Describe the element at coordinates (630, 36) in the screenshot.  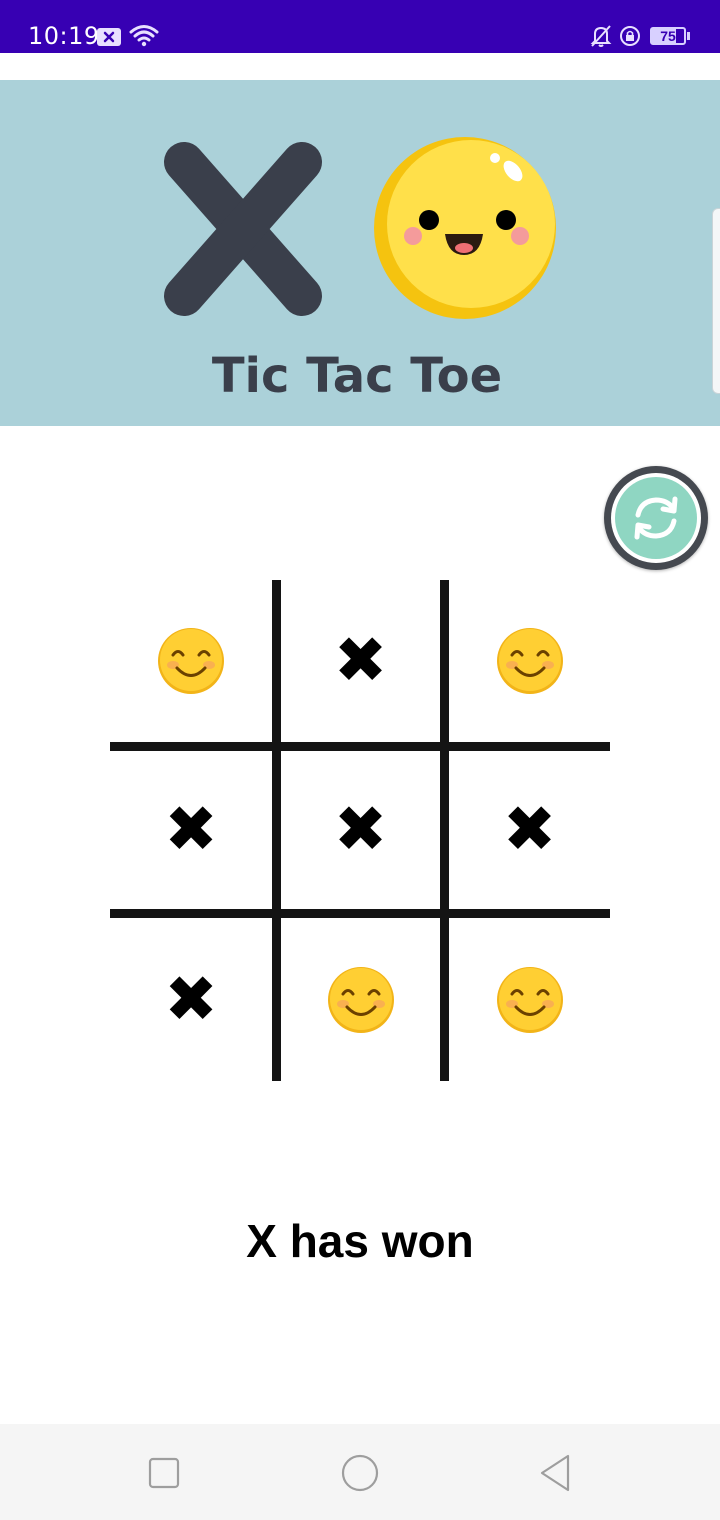
I see `lock-icon` at that location.